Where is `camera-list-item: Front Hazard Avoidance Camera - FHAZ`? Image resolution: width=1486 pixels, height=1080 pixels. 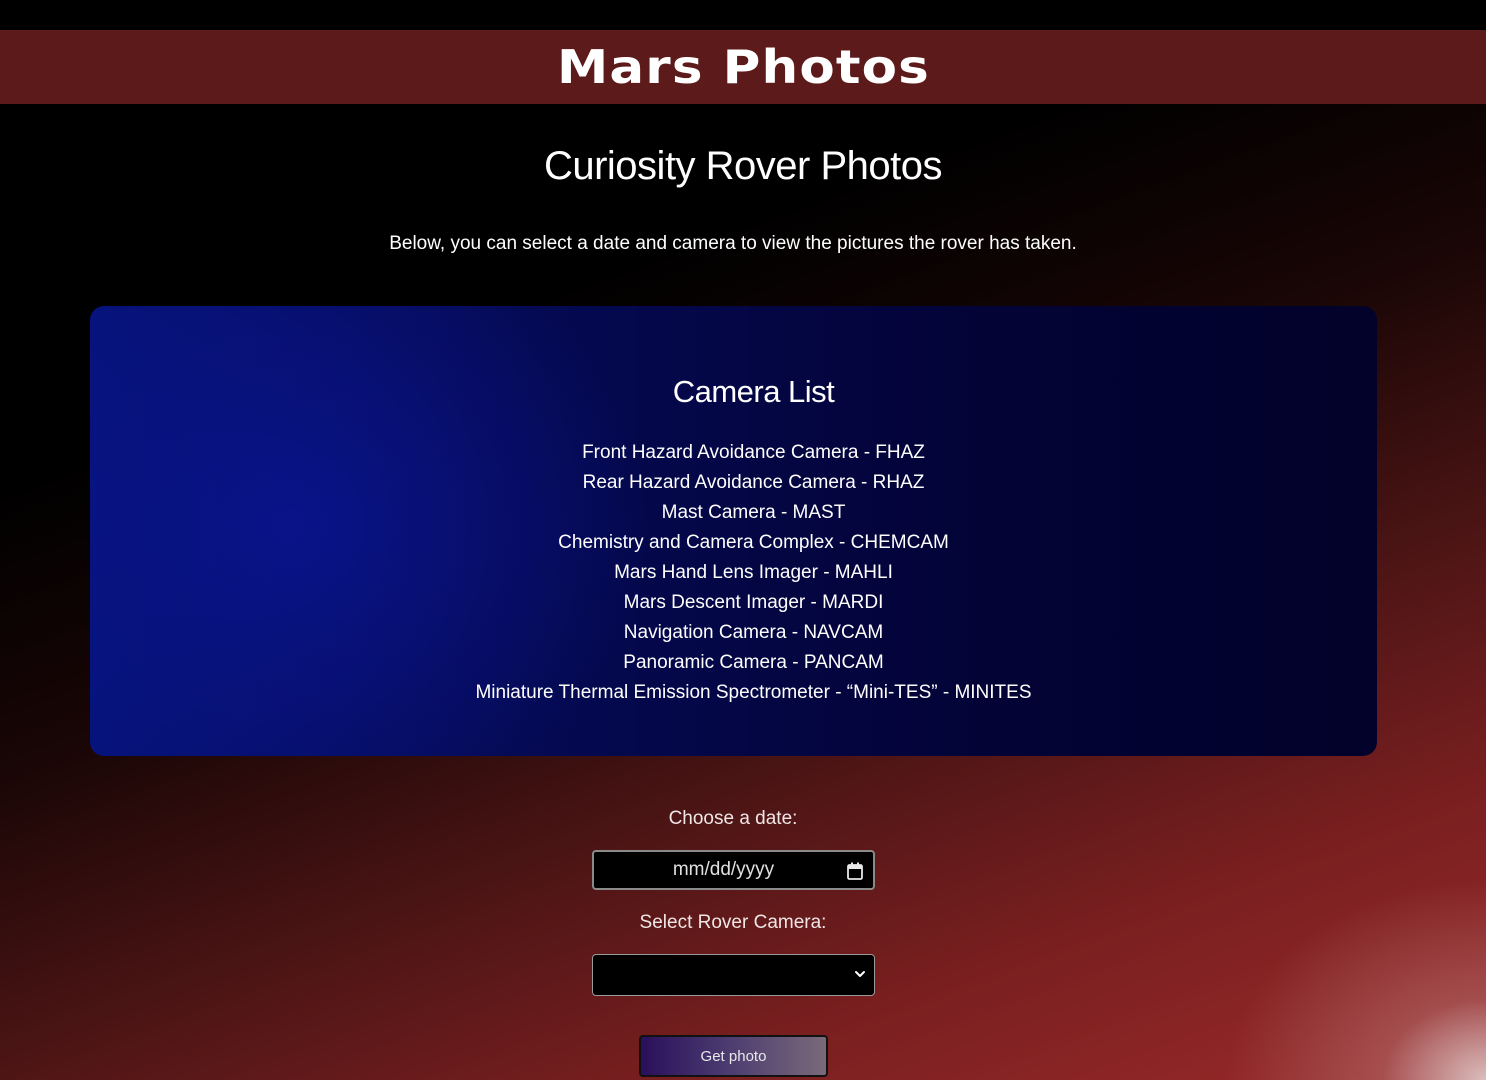
camera-list-item: Front Hazard Avoidance Camera - FHAZ is located at coordinates (753, 452).